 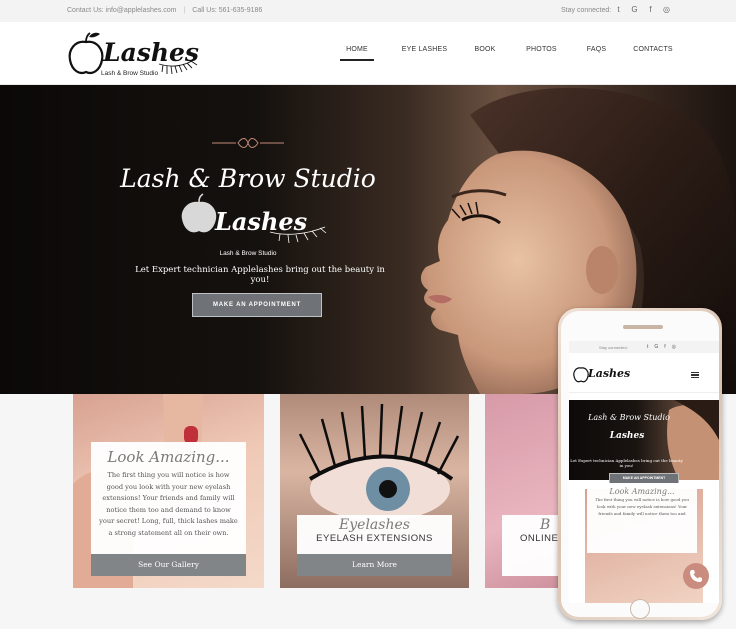 What do you see at coordinates (374, 525) in the screenshot?
I see `card-script-title: Eyelashes` at bounding box center [374, 525].